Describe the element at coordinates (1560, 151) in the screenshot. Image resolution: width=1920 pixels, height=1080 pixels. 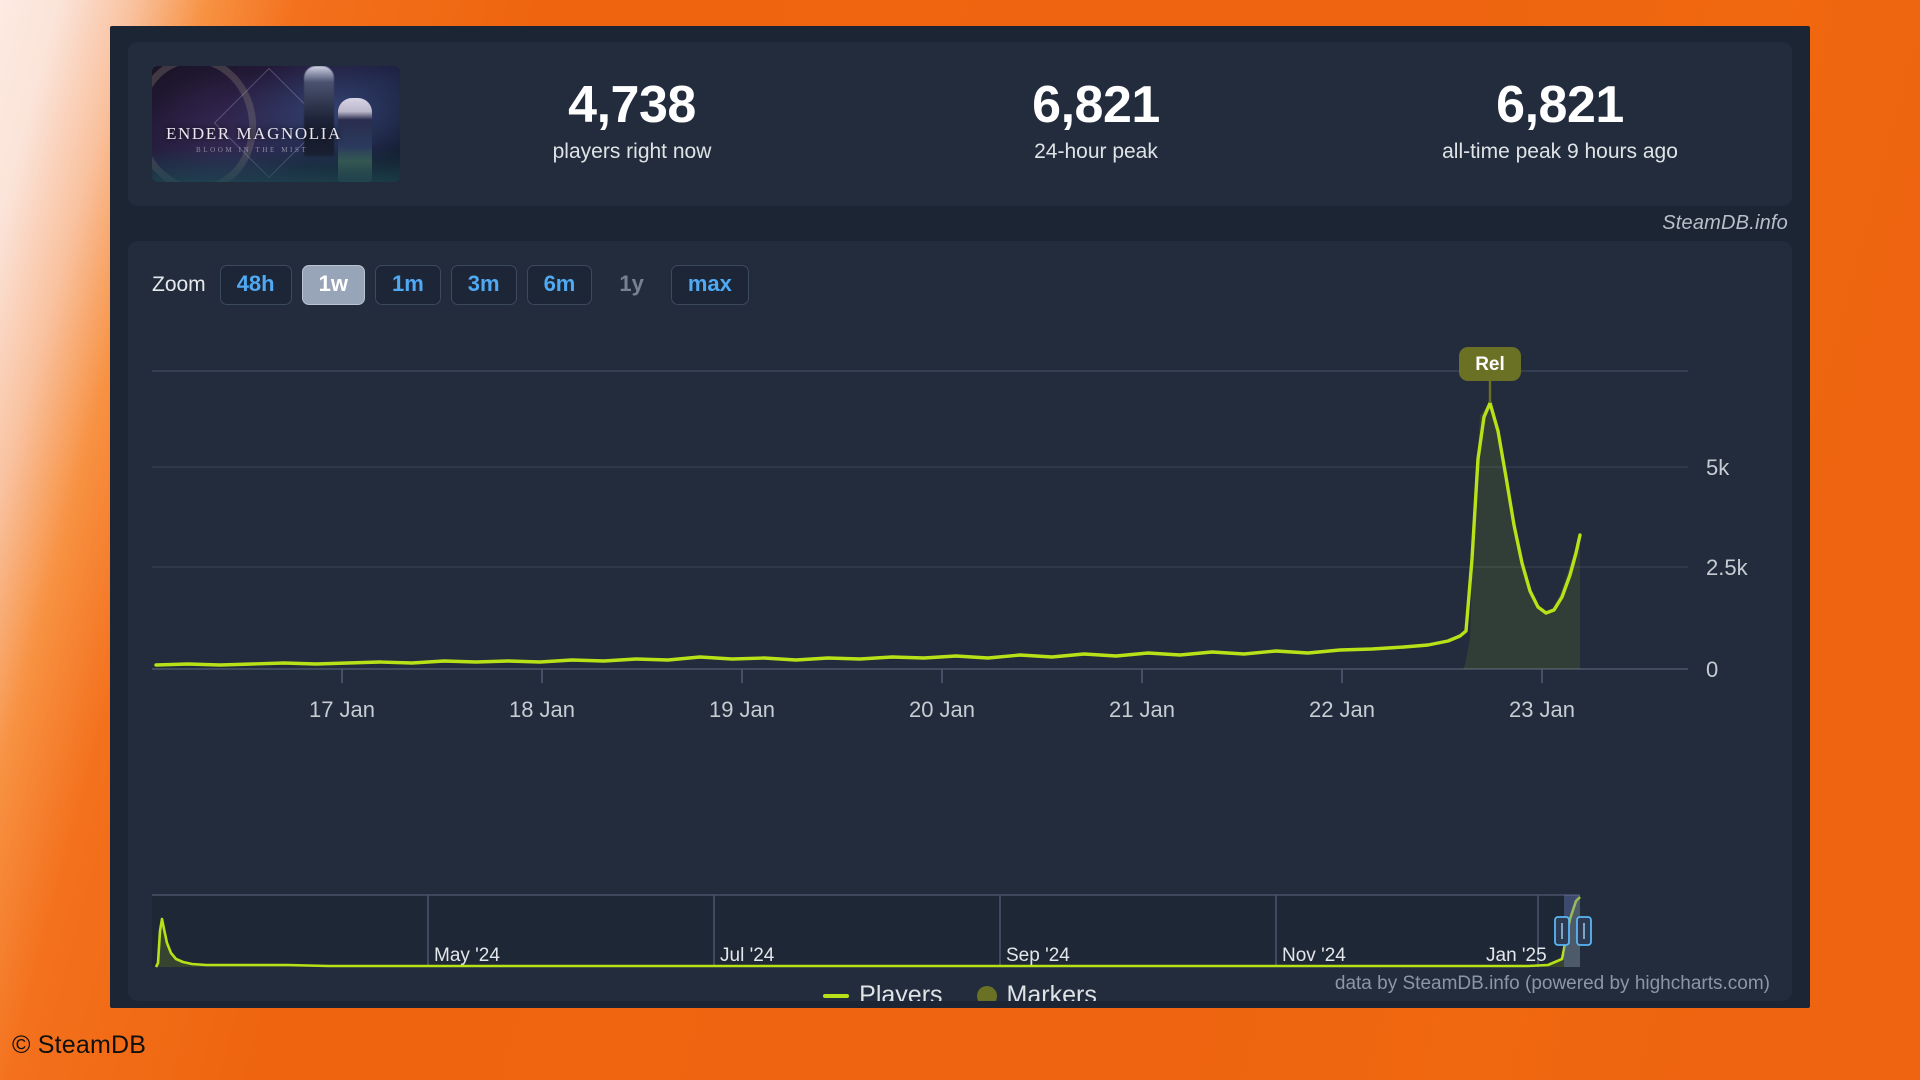
I see `stat-label: all-time peak 9 hours ago` at that location.